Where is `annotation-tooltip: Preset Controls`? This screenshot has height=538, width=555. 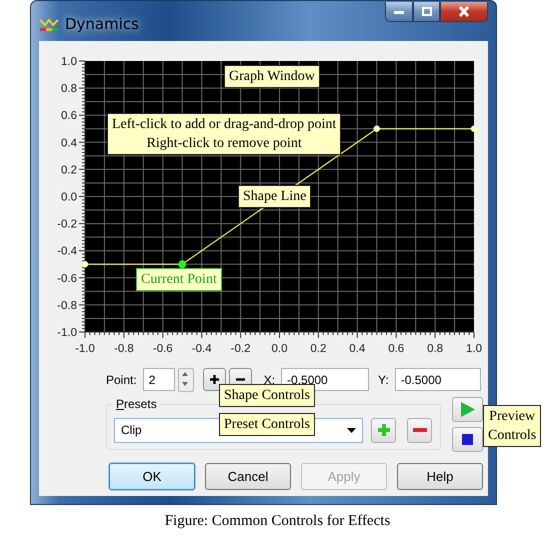
annotation-tooltip: Preset Controls is located at coordinates (267, 424).